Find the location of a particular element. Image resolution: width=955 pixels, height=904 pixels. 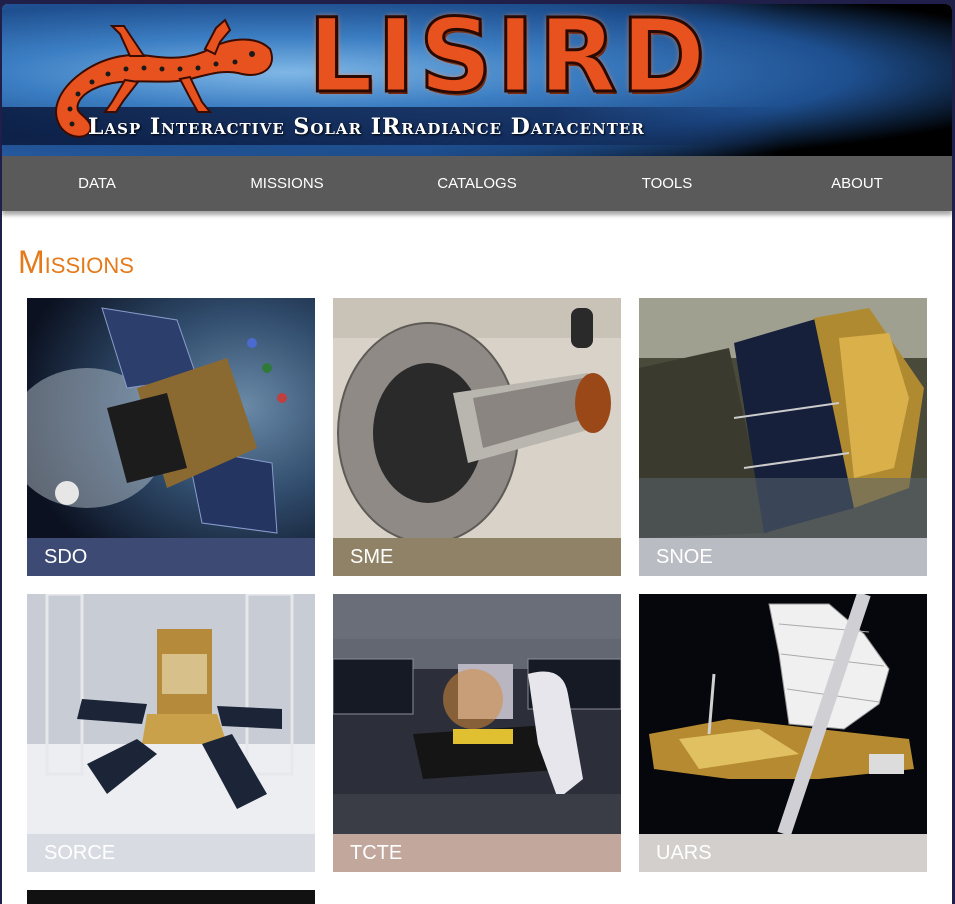

mission-card-sorce: SORCE is located at coordinates (171, 733).